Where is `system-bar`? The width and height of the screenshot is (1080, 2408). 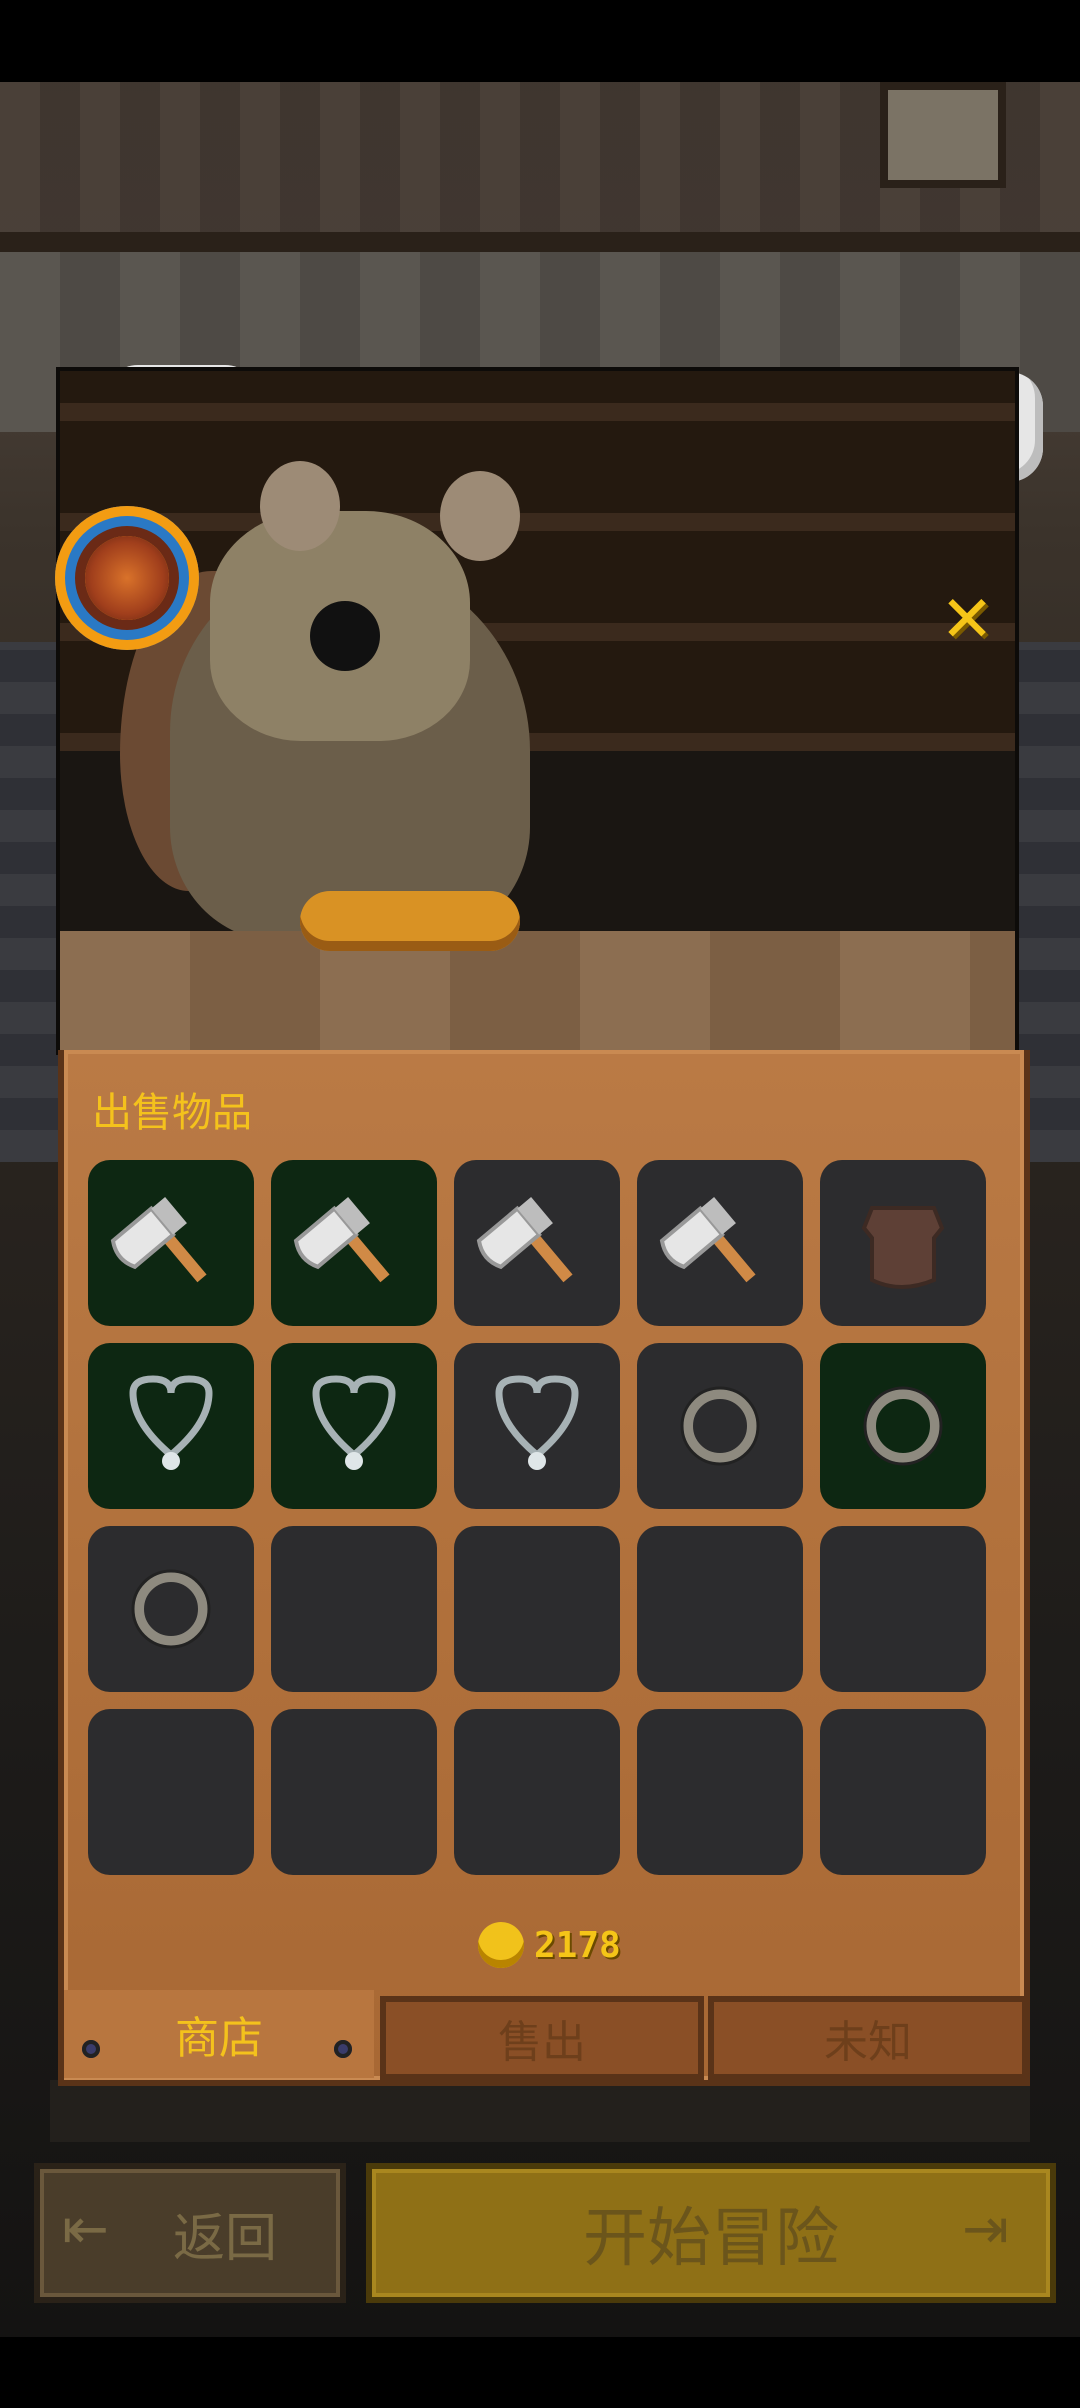
system-bar is located at coordinates (540, 2372).